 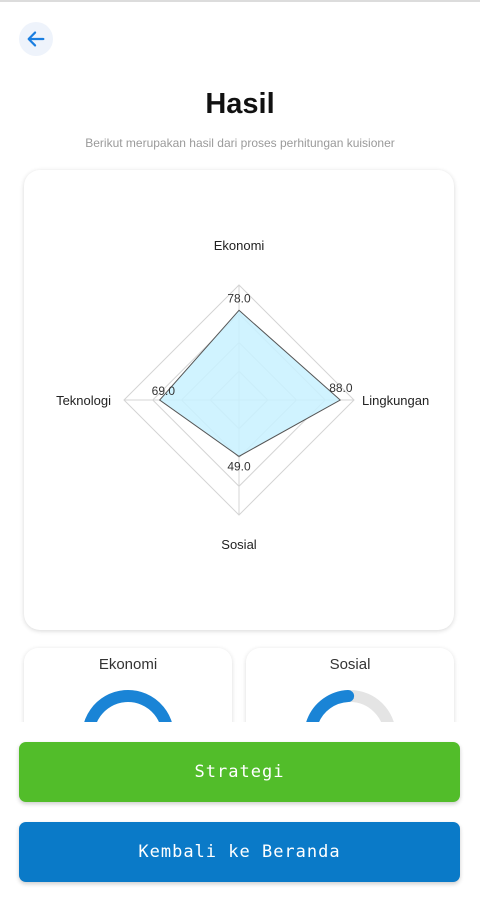 I want to click on radar-axis-label: Ekonomi, so click(x=239, y=245).